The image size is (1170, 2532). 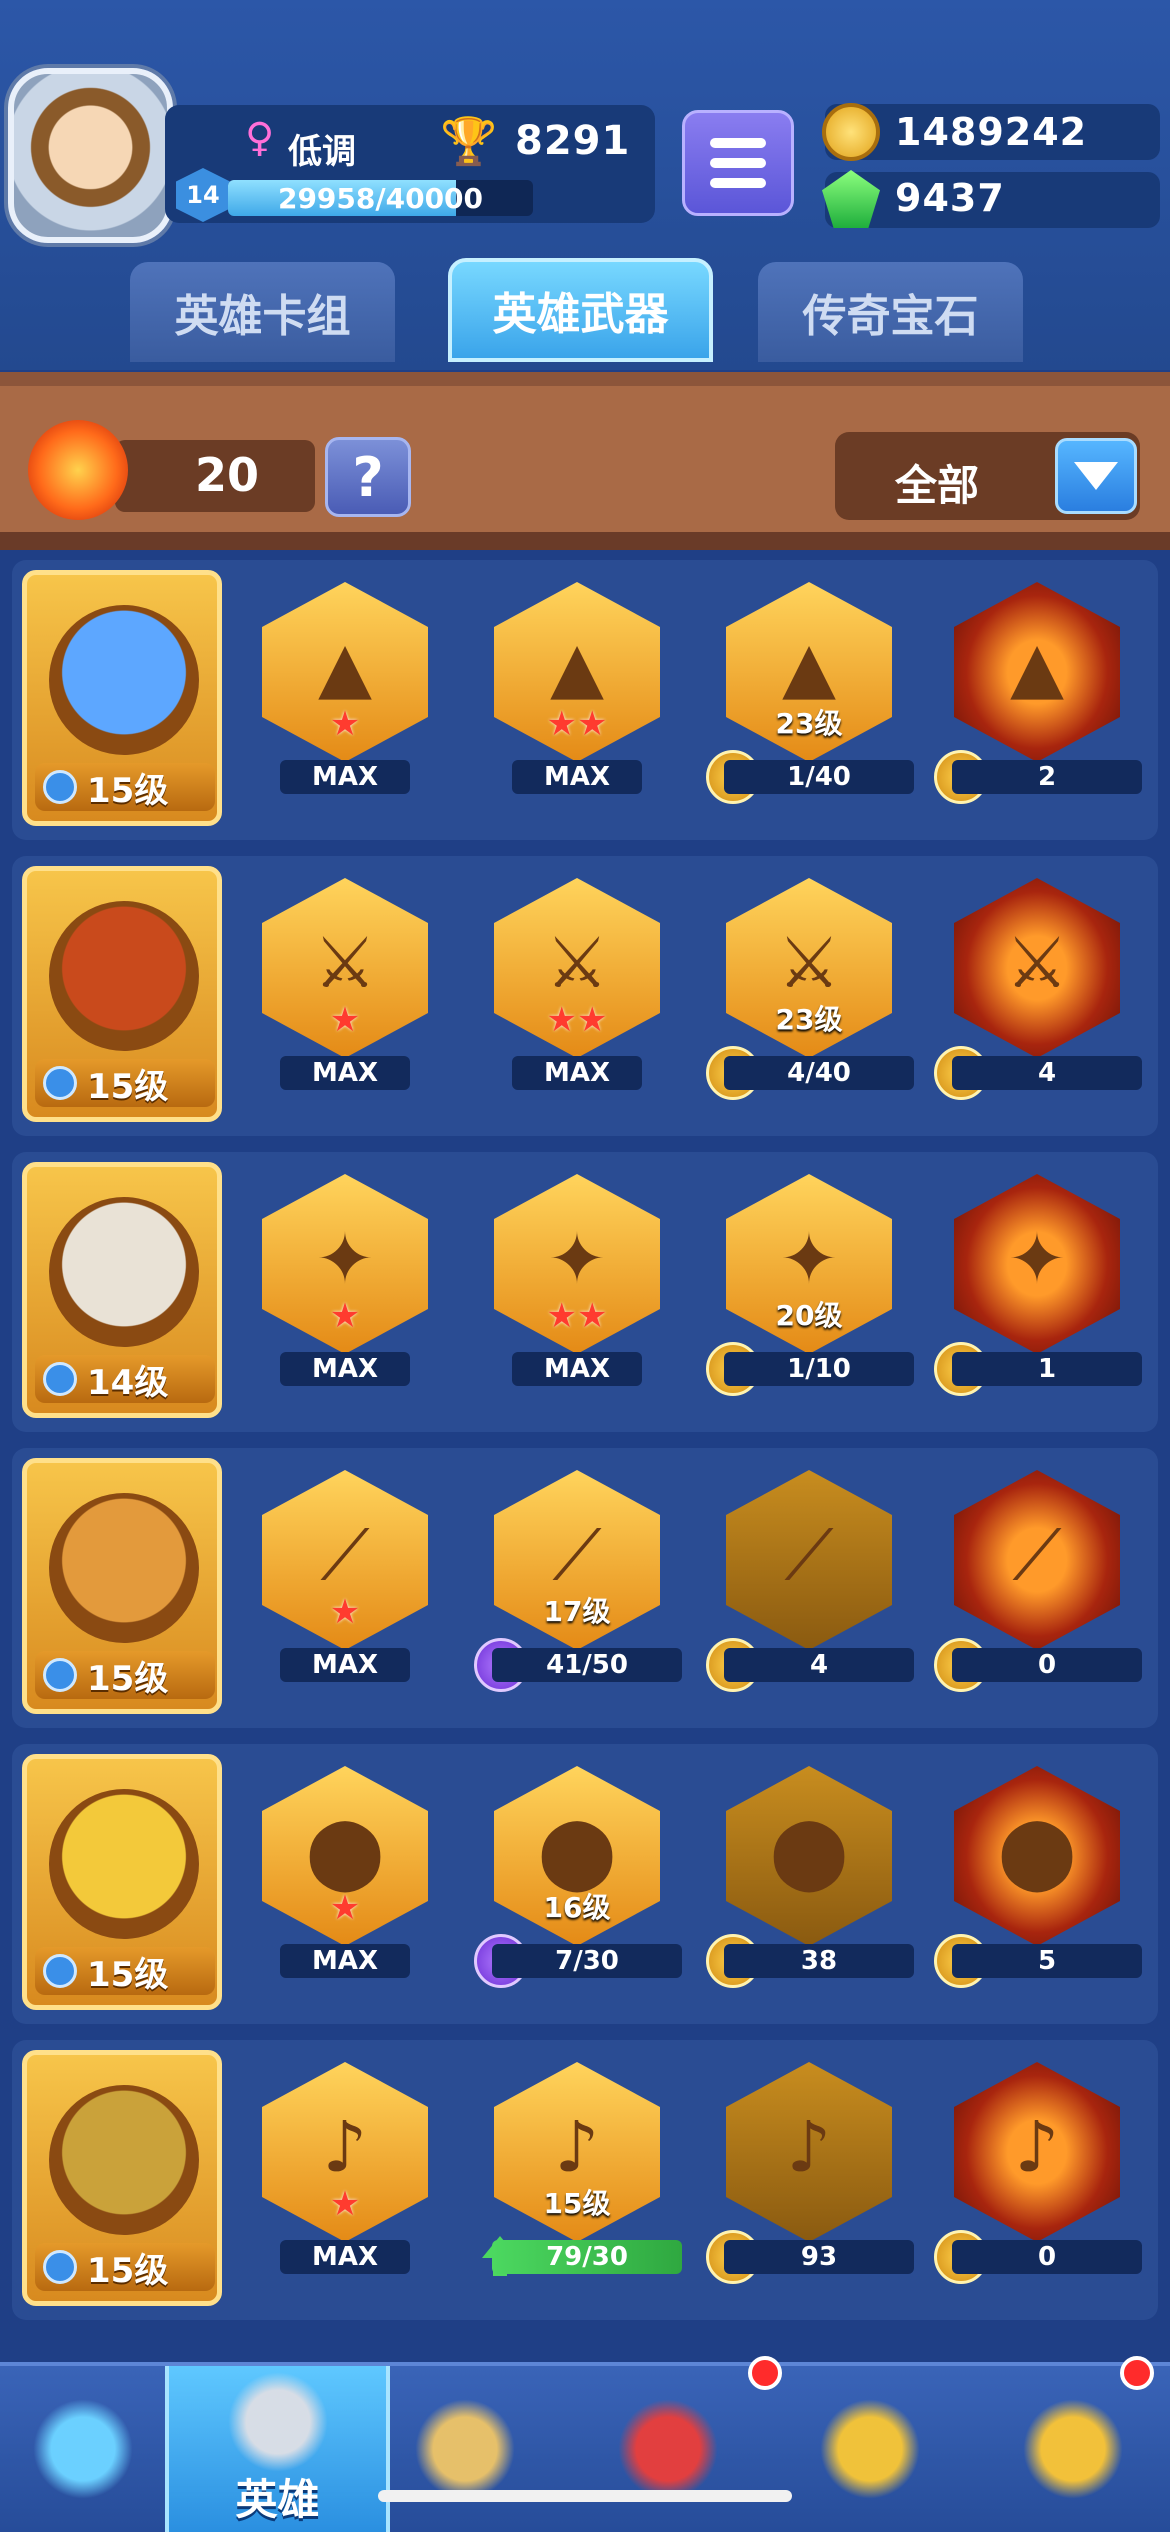 What do you see at coordinates (577, 1280) in the screenshot?
I see `weapon-slot: ✦ ★★ MAX` at bounding box center [577, 1280].